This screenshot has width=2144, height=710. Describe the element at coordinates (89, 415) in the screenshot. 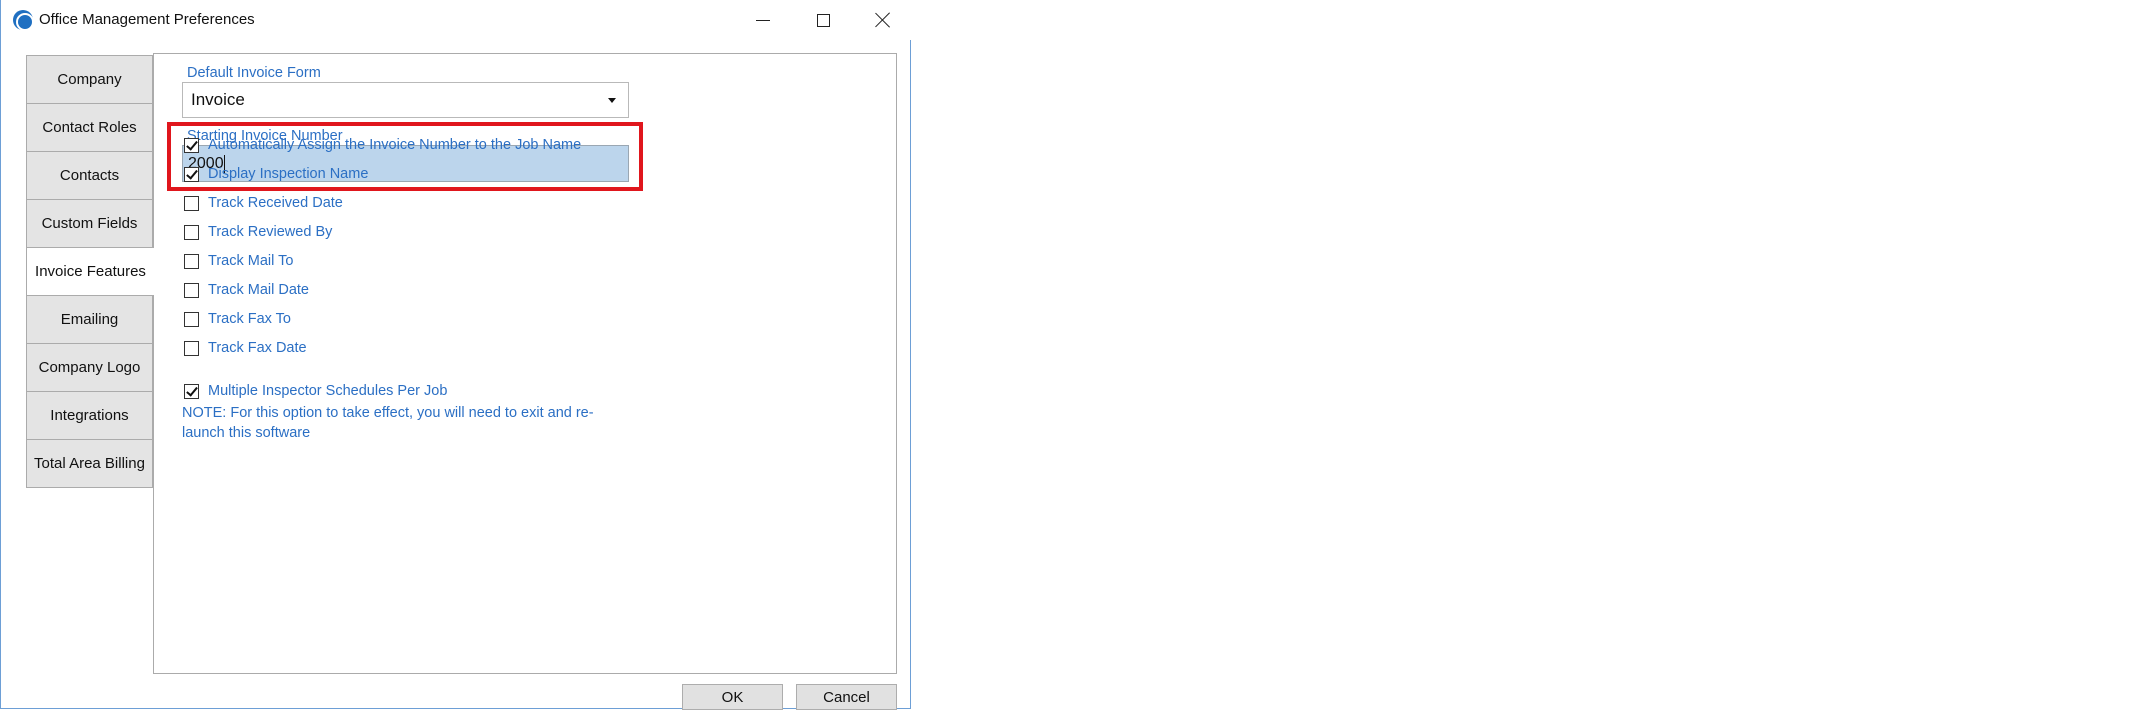

I see `tab-integrations: Integrations` at that location.